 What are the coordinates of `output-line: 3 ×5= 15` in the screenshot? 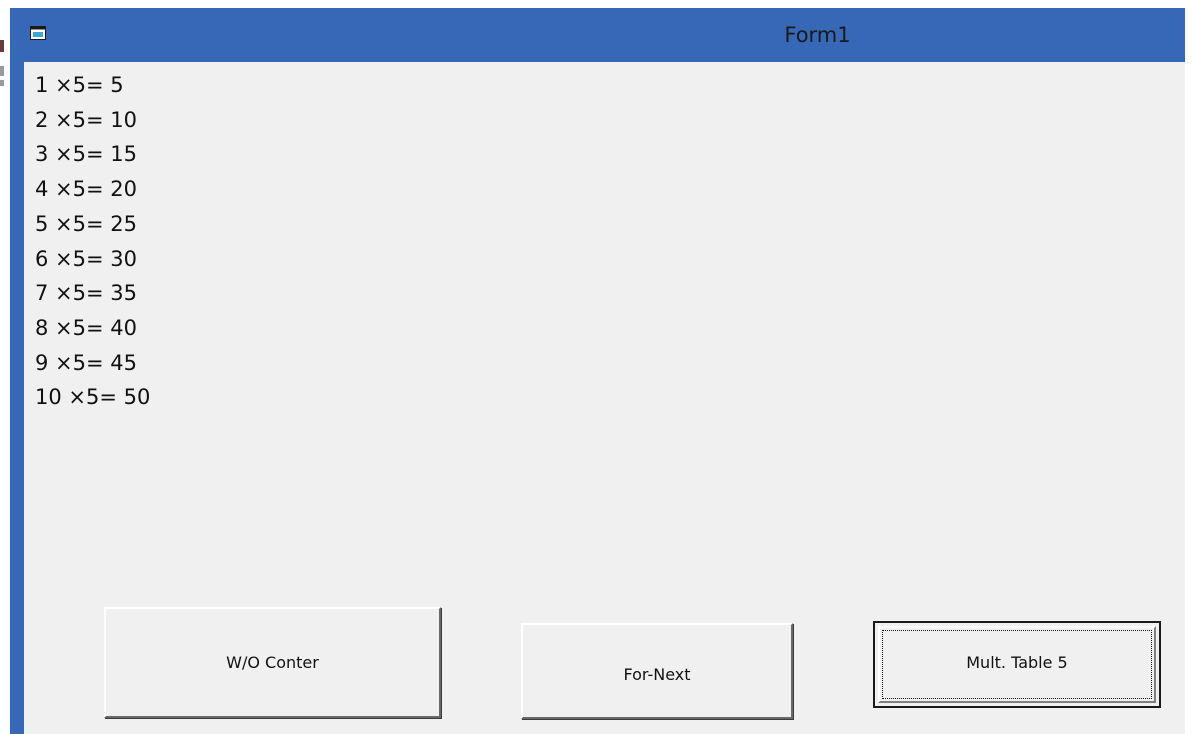 It's located at (86, 154).